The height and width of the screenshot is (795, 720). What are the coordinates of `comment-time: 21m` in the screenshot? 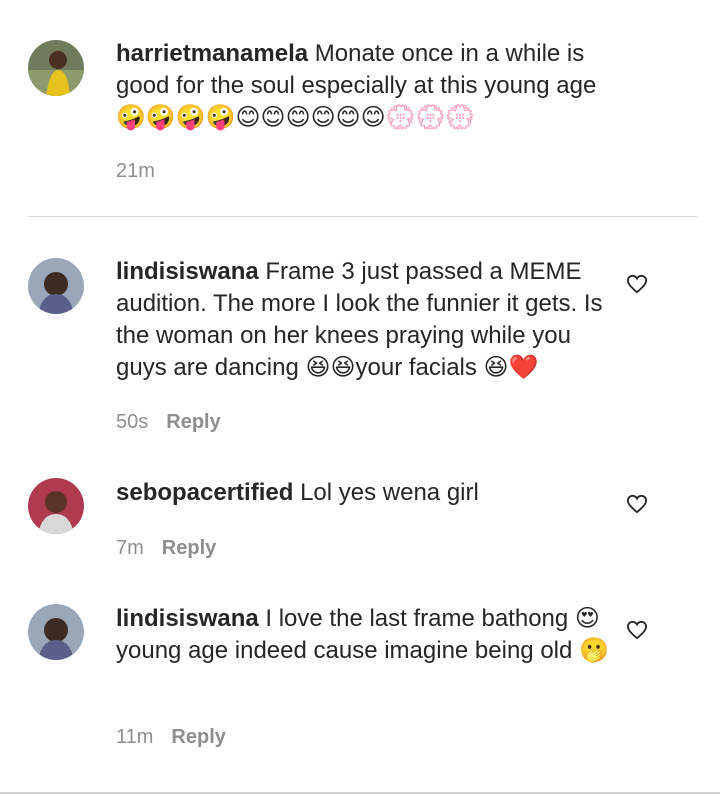 It's located at (135, 171).